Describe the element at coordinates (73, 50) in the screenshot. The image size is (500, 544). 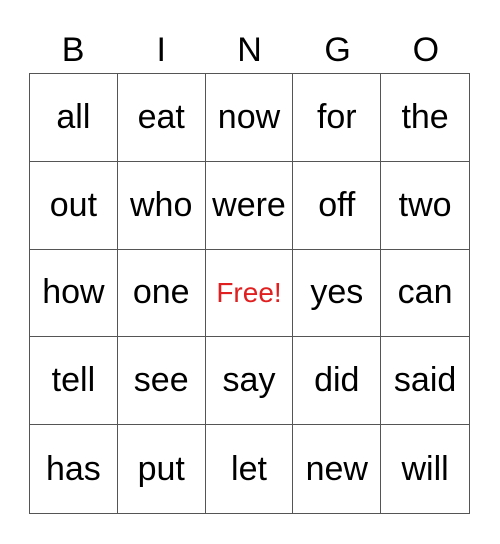
I see `header-letter-b: B` at that location.